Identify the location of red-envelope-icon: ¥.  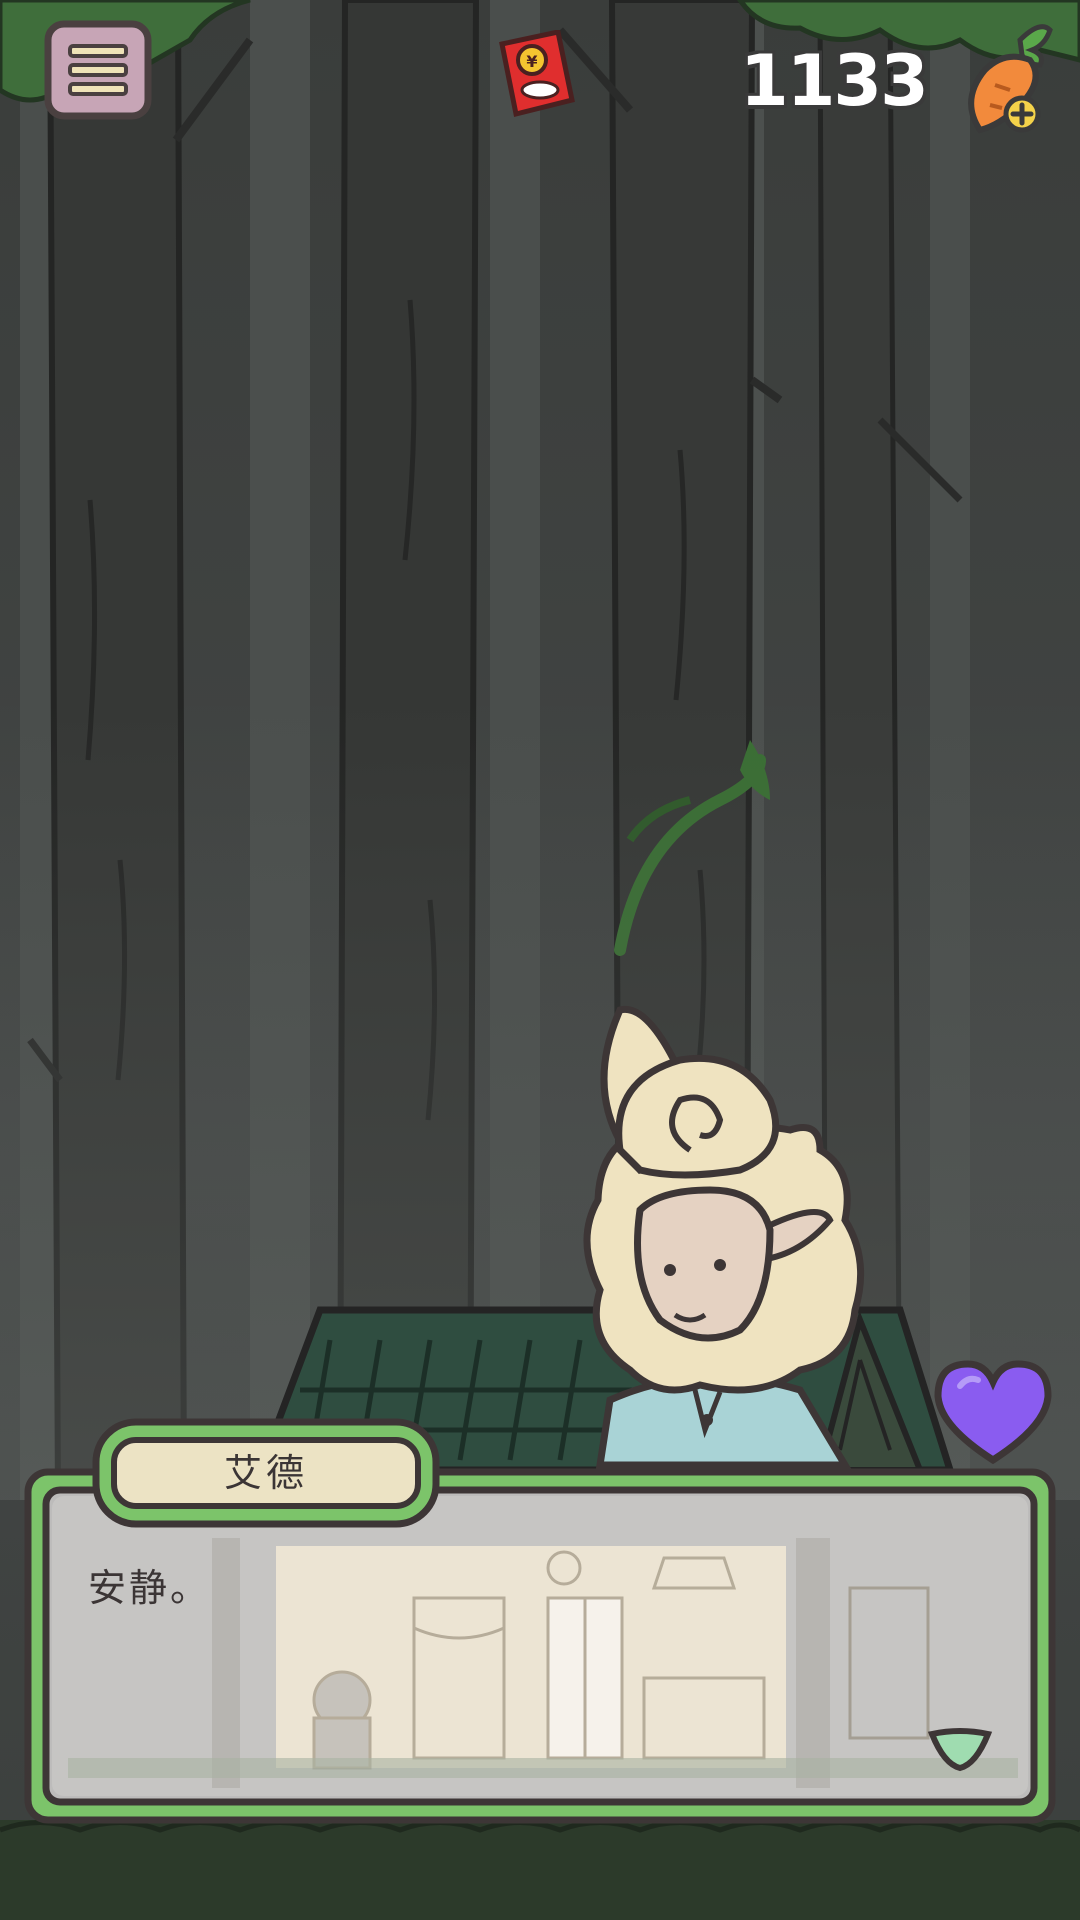
(537, 73).